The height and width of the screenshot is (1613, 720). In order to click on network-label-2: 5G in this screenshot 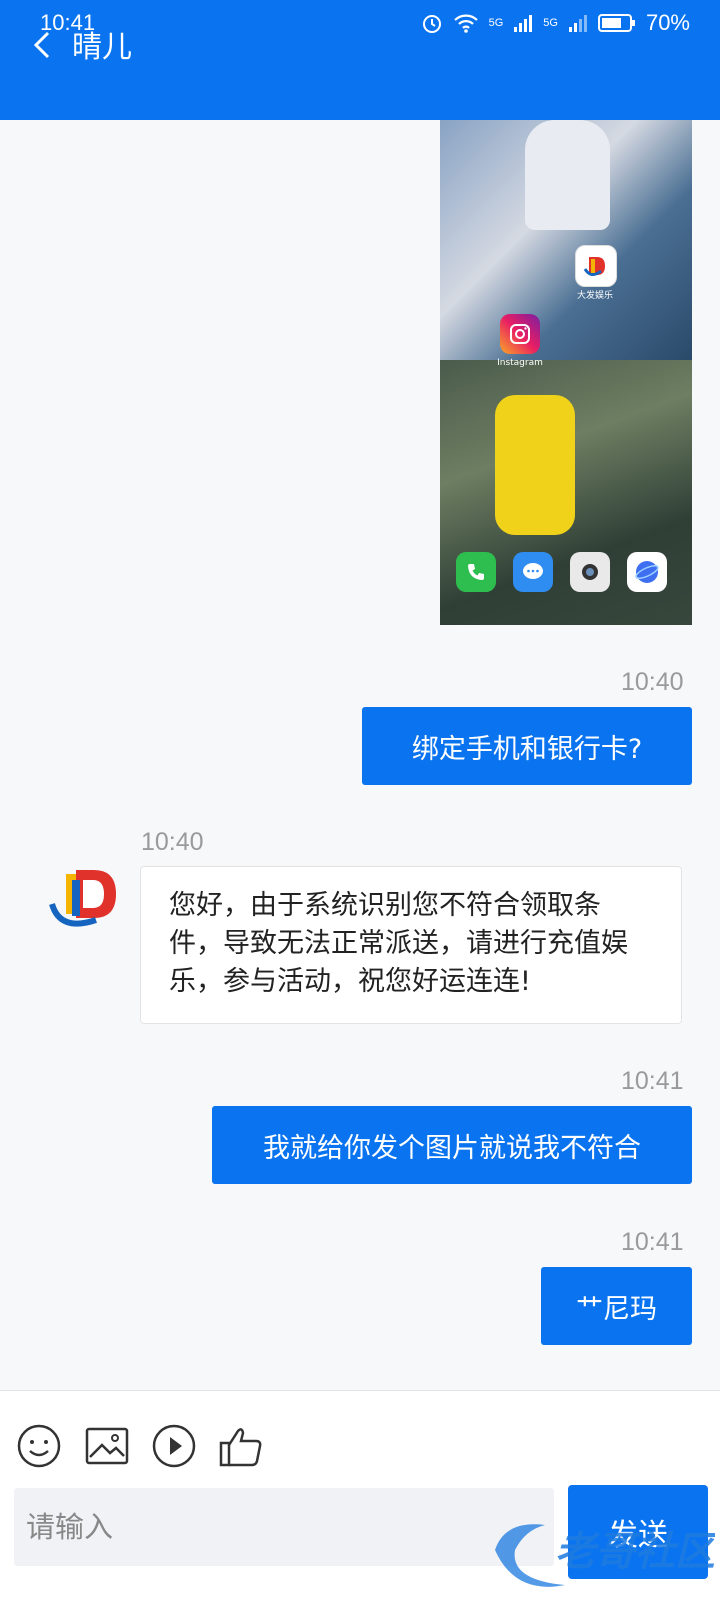, I will do `click(550, 23)`.